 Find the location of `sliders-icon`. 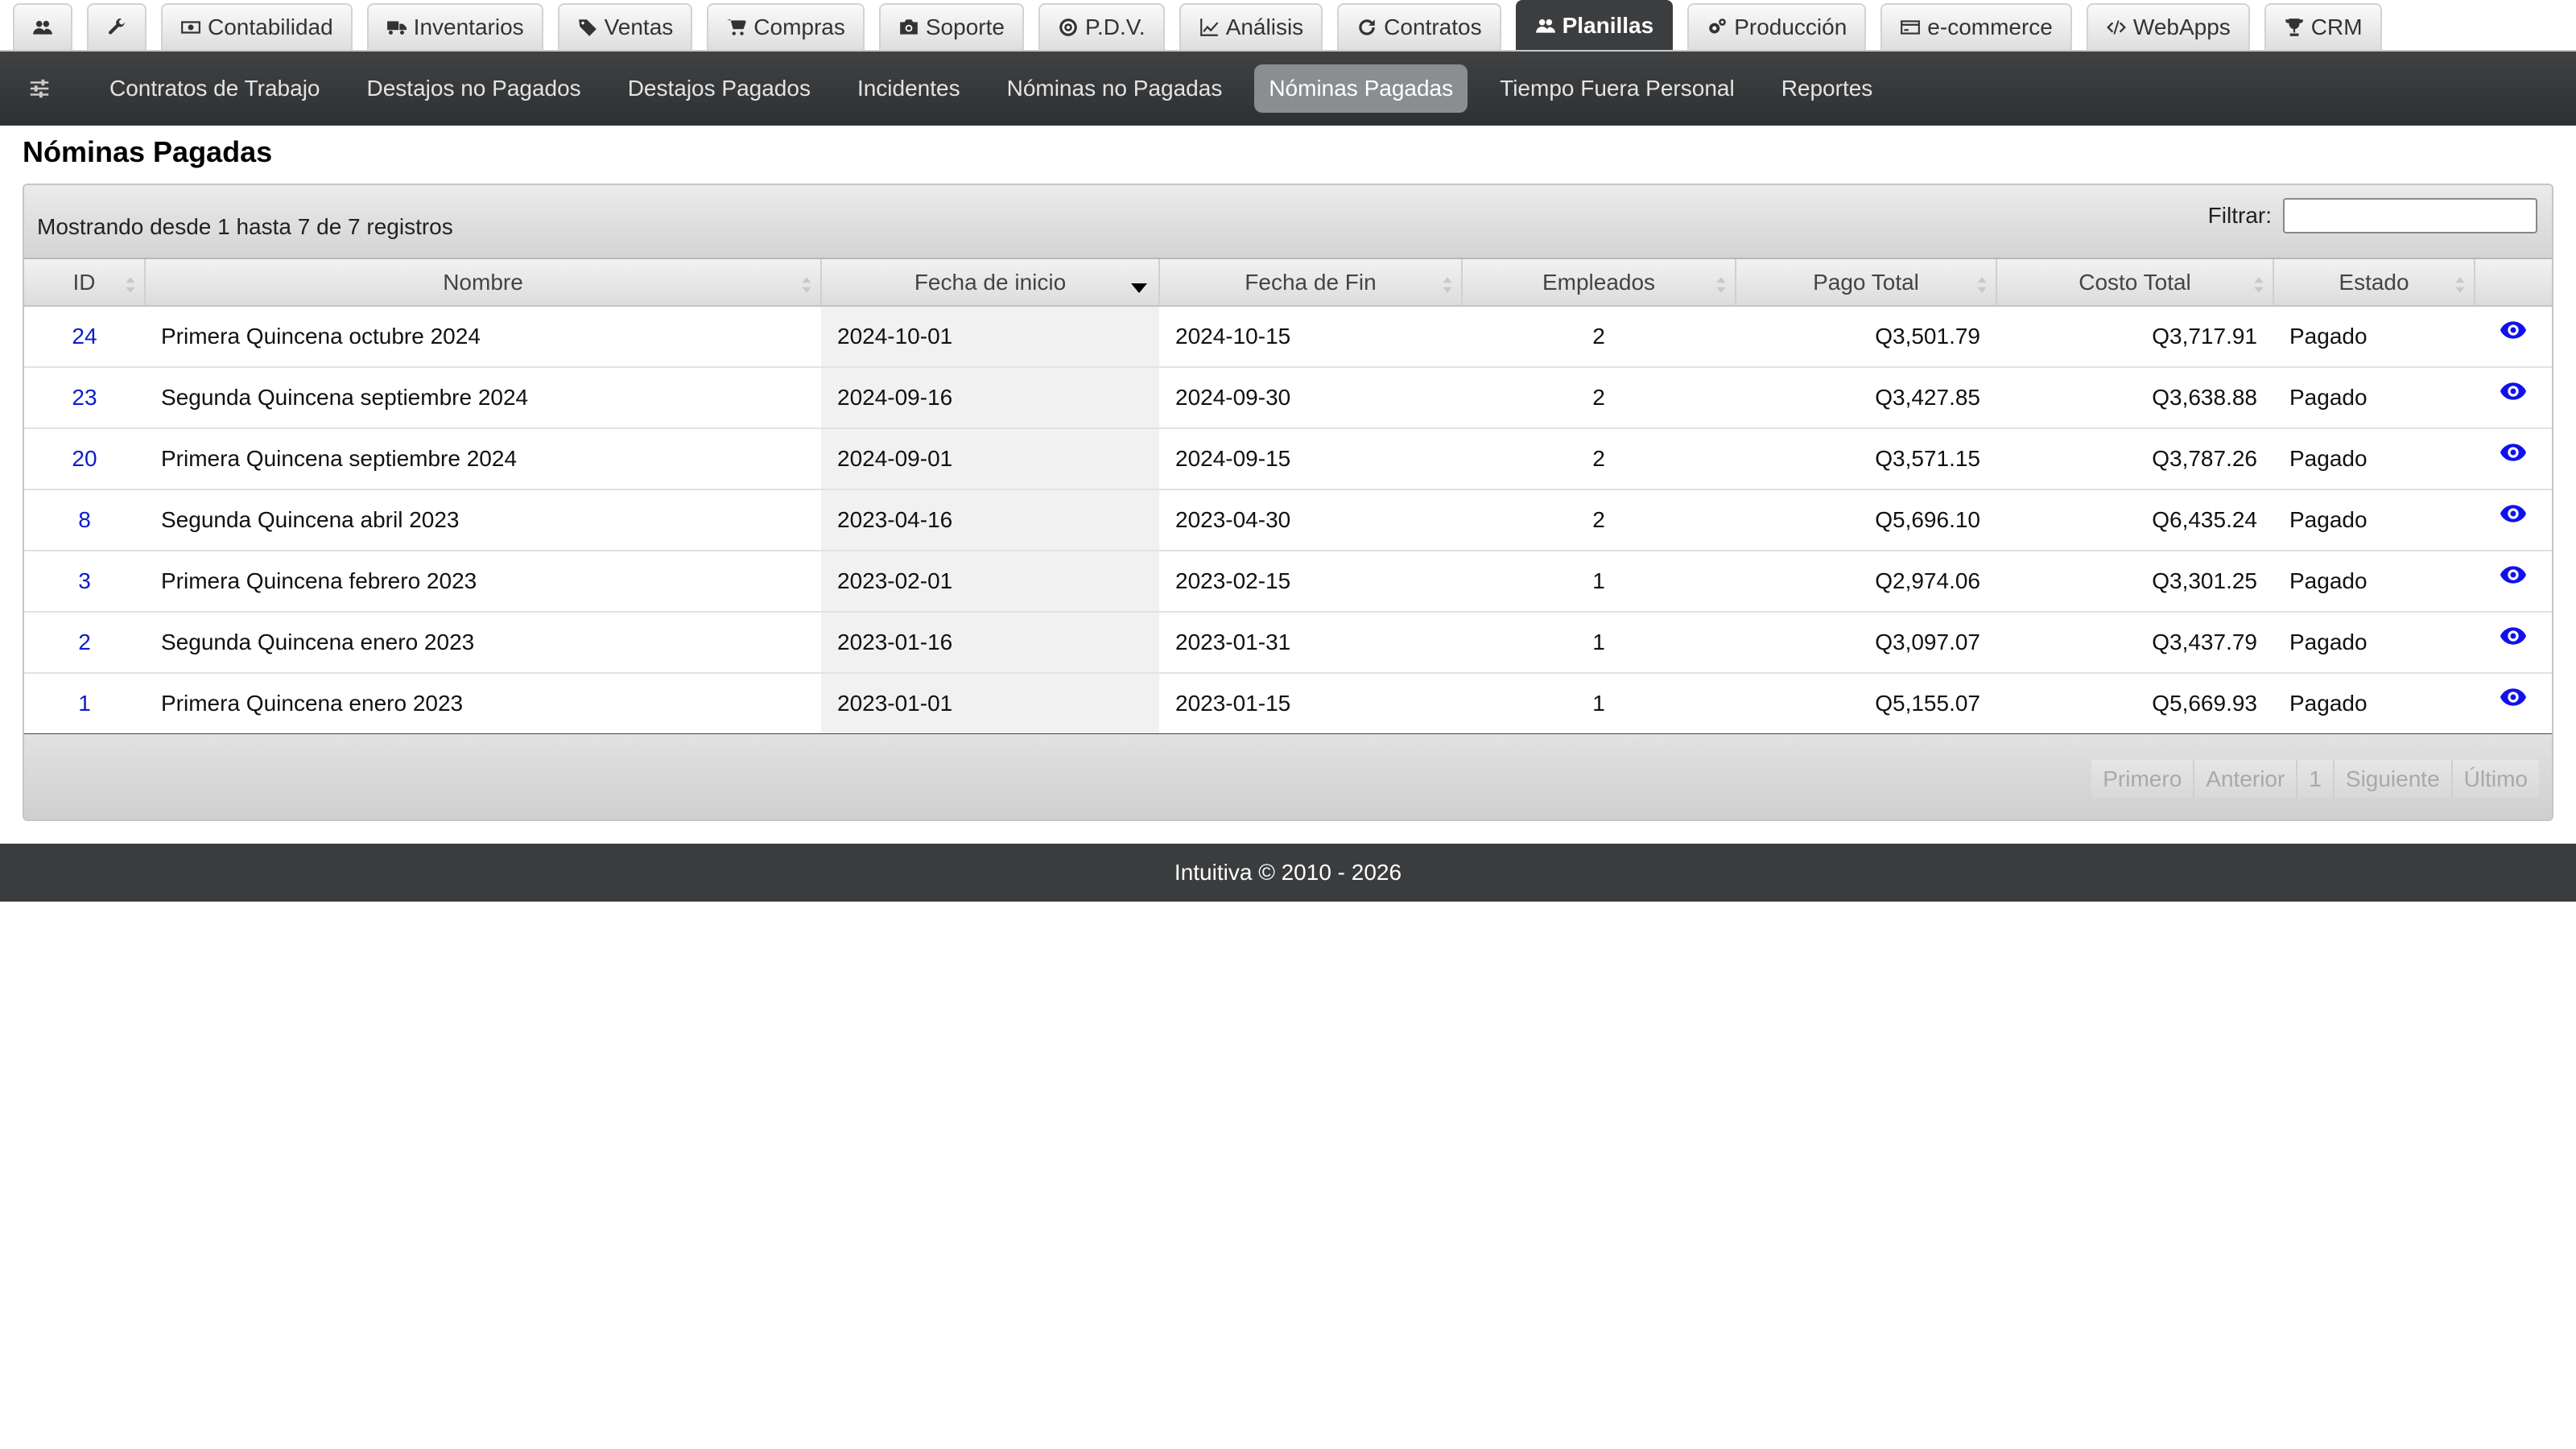

sliders-icon is located at coordinates (39, 88).